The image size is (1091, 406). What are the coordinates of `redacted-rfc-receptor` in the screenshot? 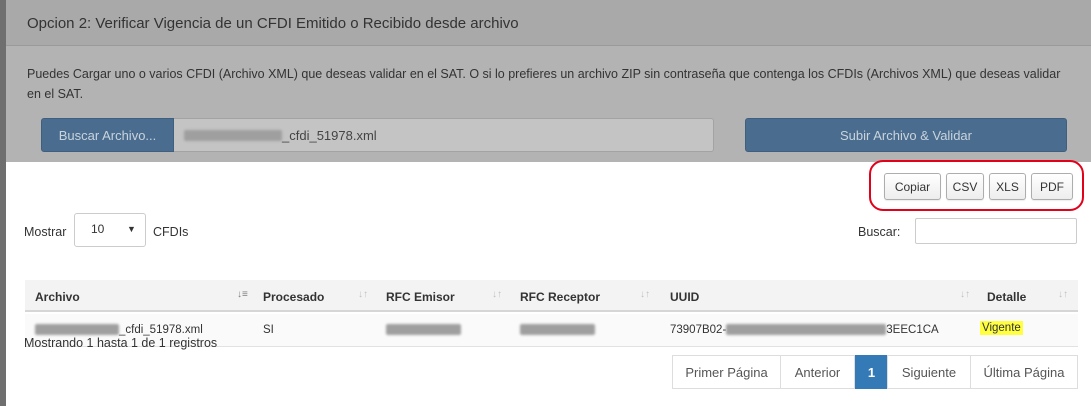 It's located at (557, 330).